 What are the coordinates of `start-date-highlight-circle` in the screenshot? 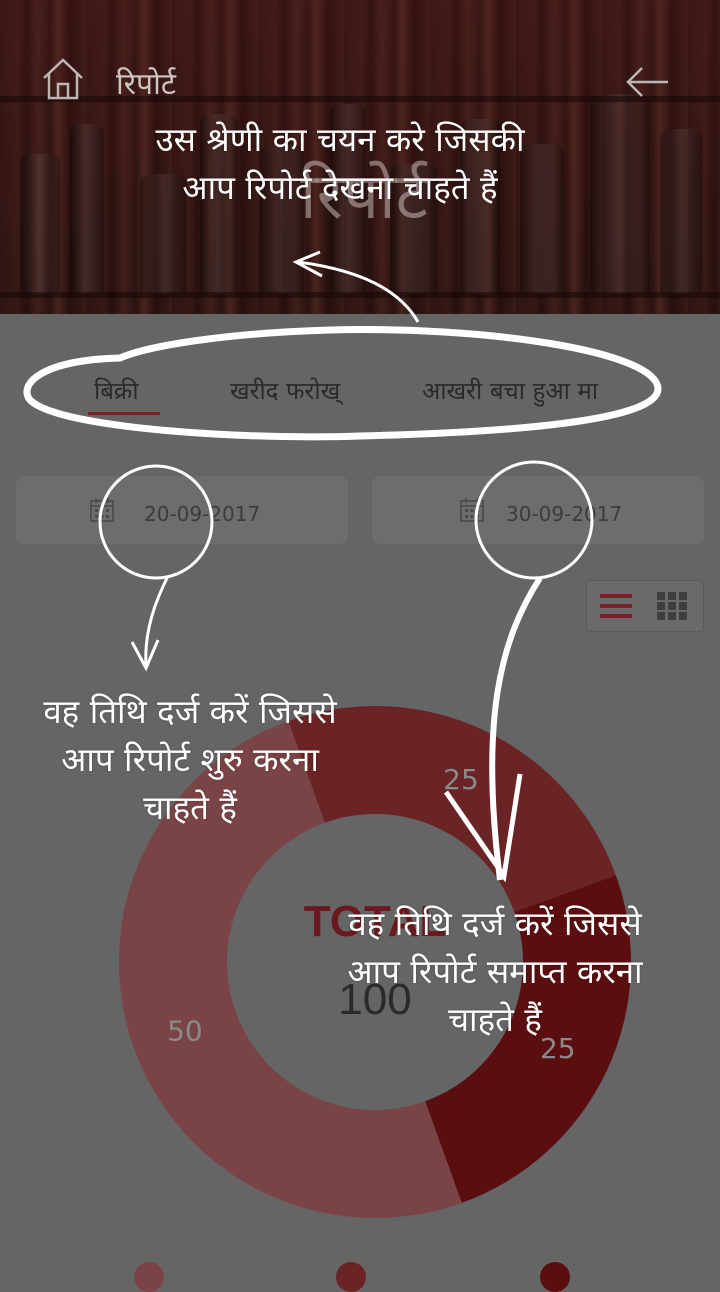 It's located at (156, 522).